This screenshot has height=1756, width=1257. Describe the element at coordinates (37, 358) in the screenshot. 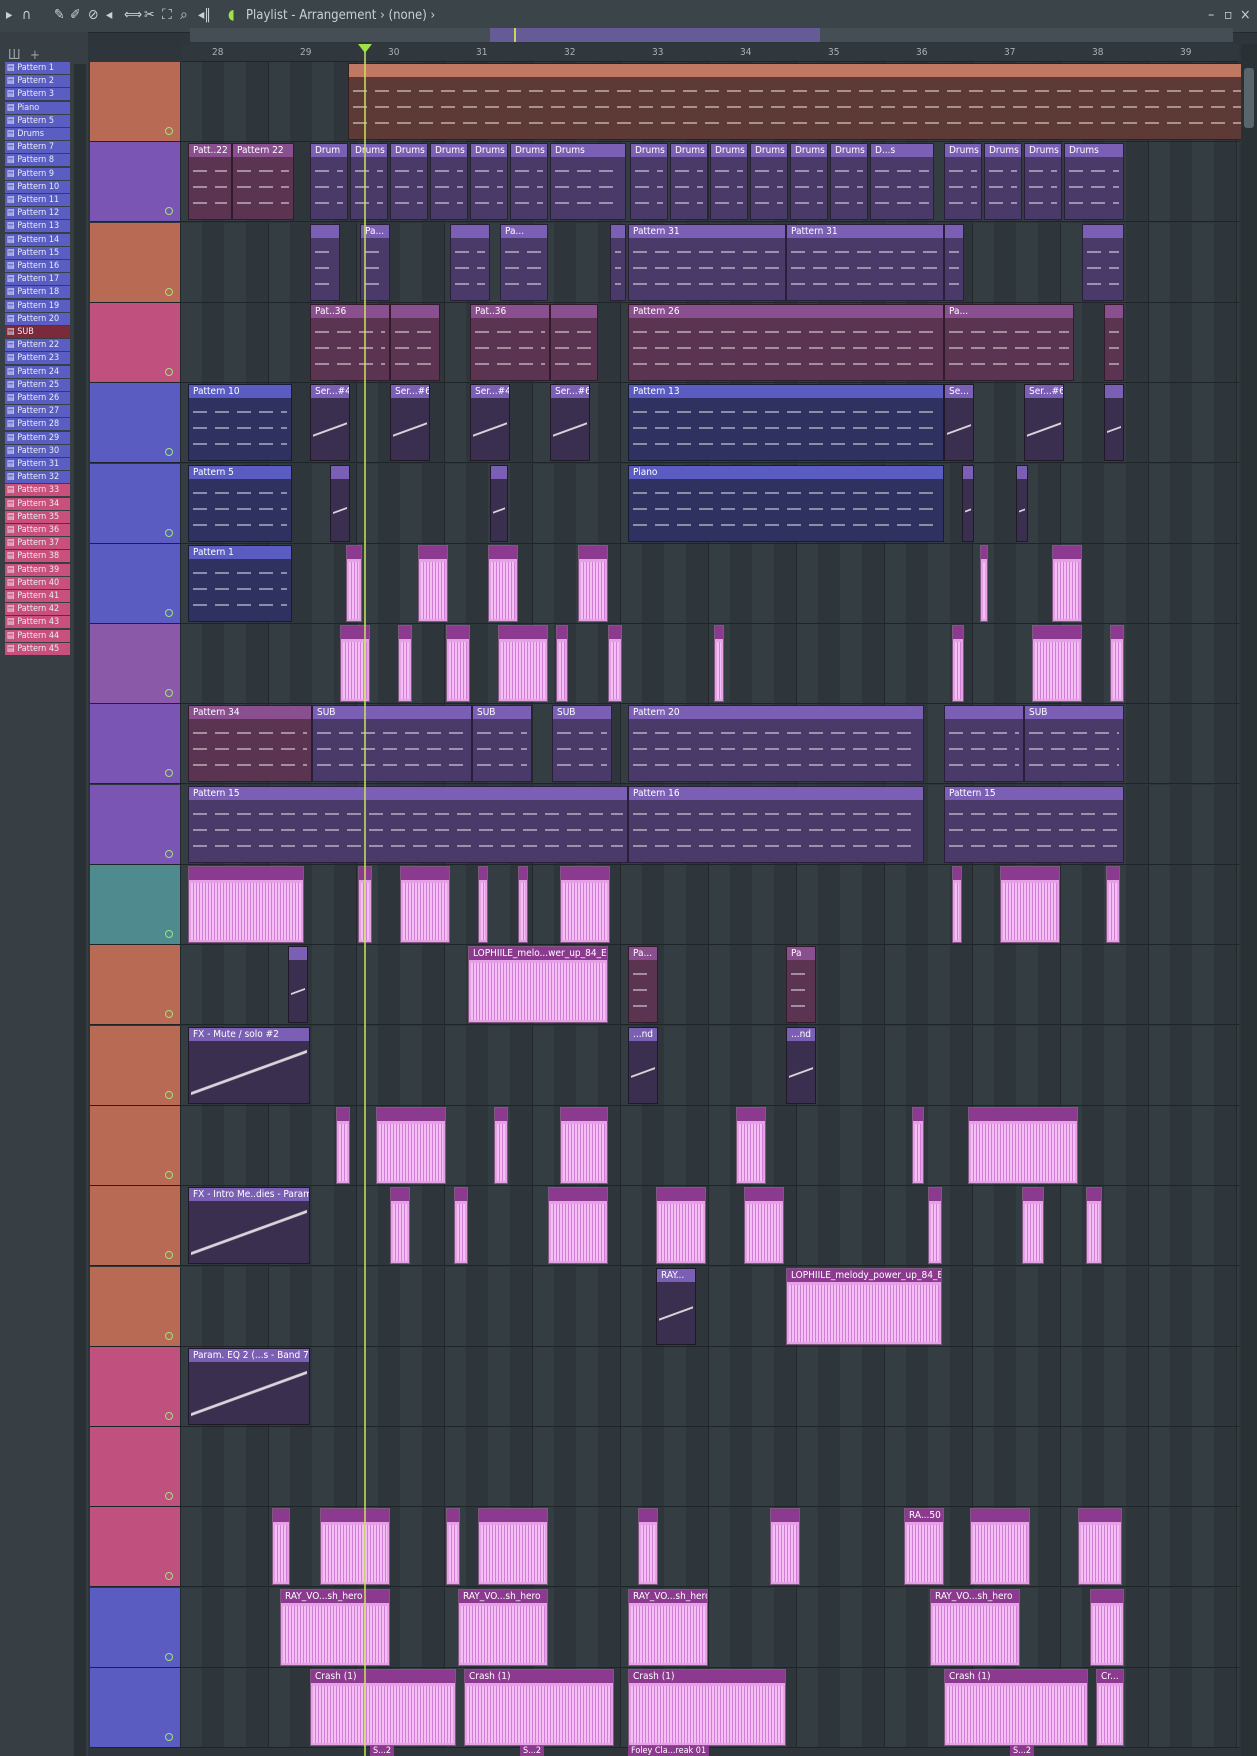

I see `pattern-list-item: ▤ Pattern 23` at that location.